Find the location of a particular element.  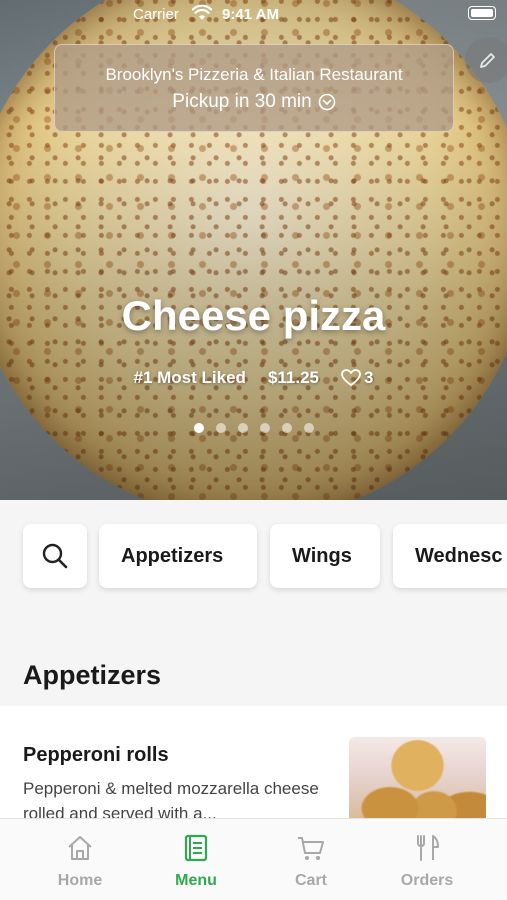

clock-label: 9:41 AM is located at coordinates (250, 14).